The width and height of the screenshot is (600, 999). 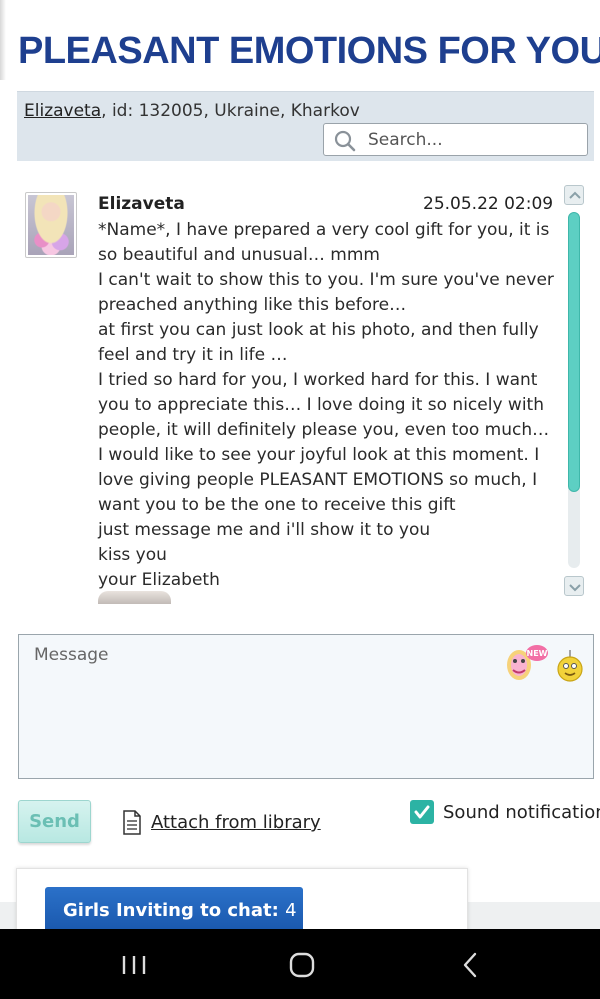 I want to click on back-icon, so click(x=470, y=965).